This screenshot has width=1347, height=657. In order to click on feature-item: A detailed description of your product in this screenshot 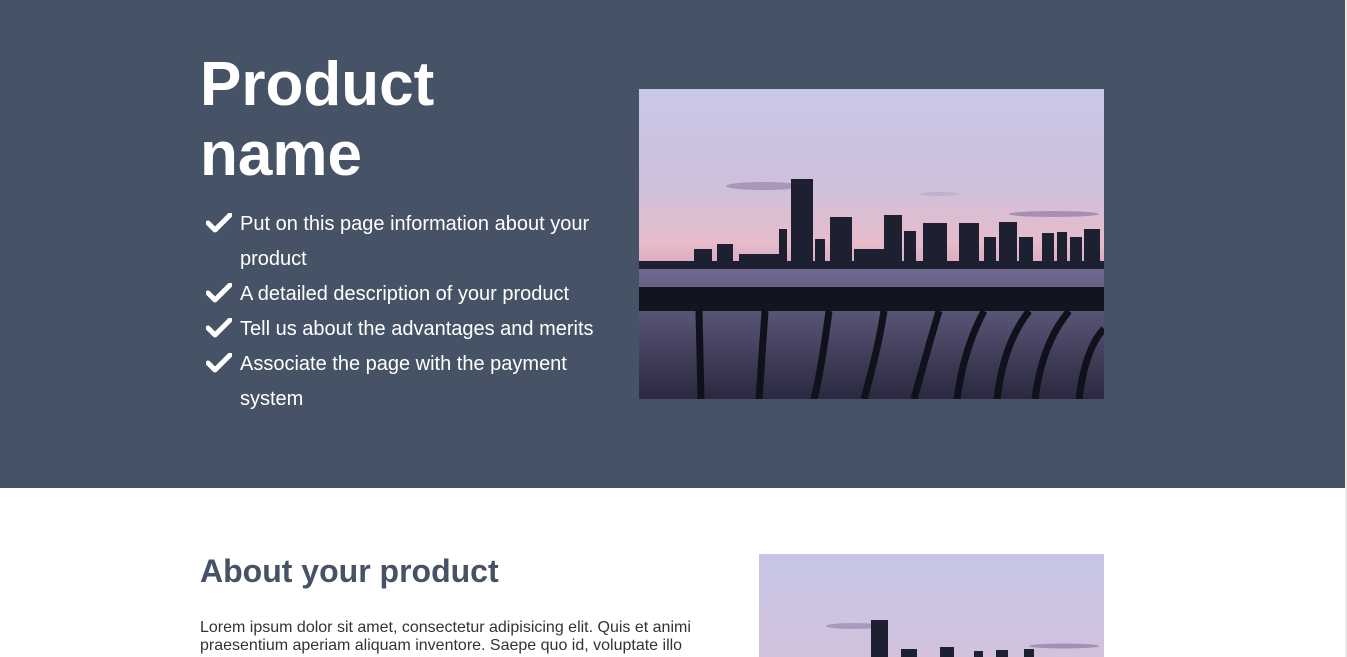, I will do `click(411, 294)`.